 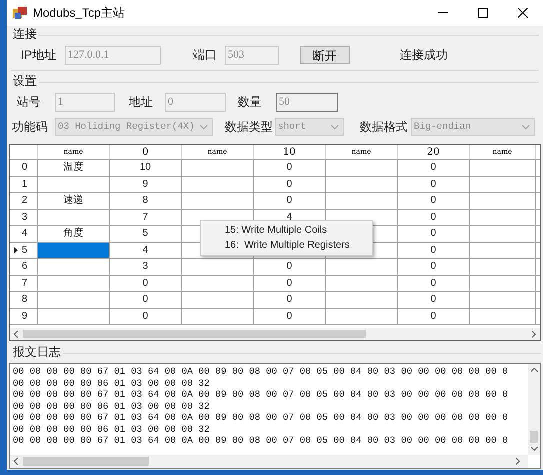 I want to click on field-label: IP地址, so click(x=39, y=55).